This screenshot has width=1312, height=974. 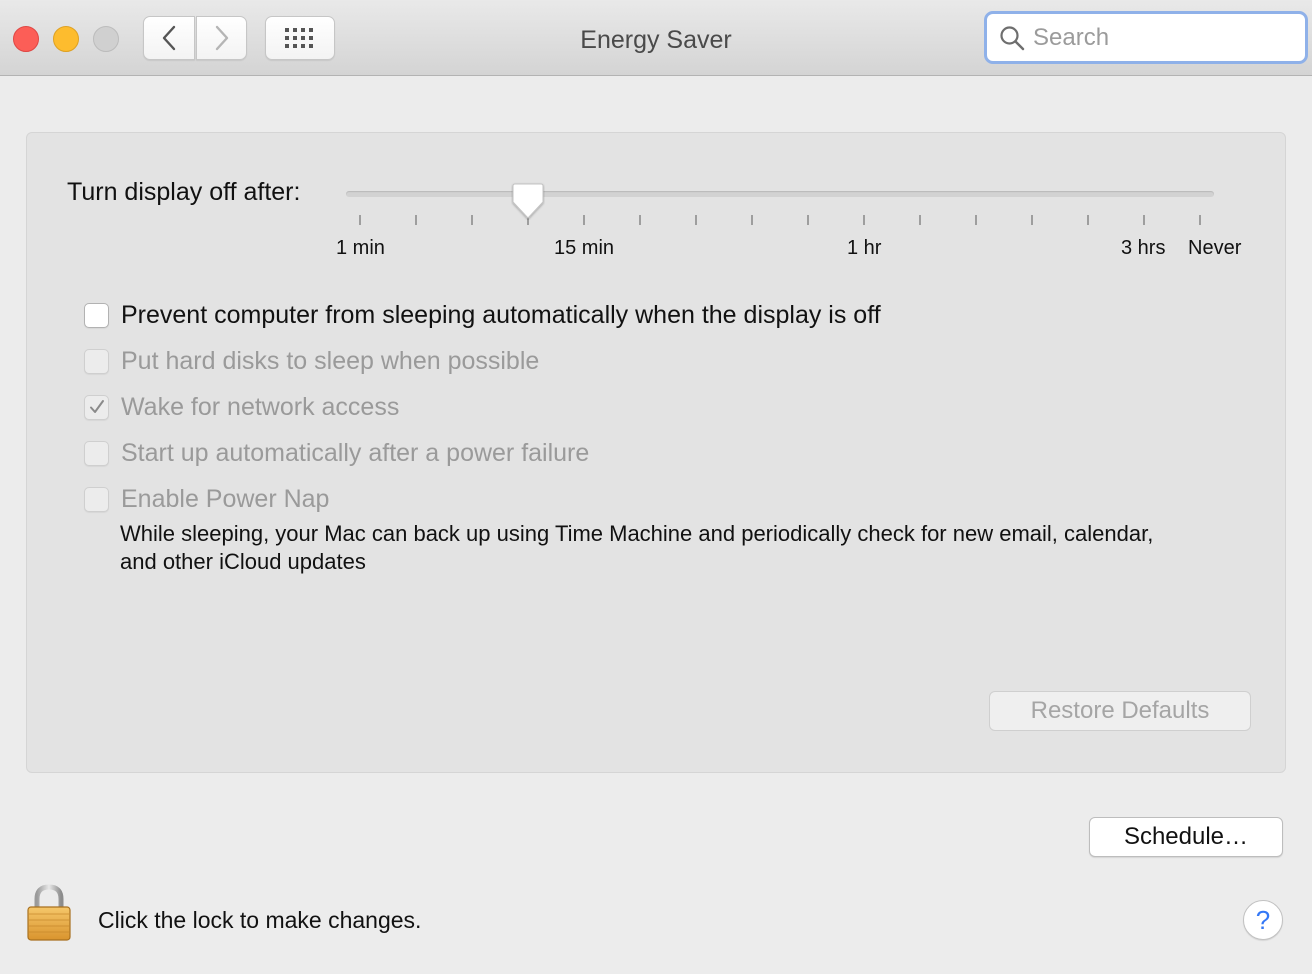 I want to click on option-power-nap: Enable Power Nap, so click(x=206, y=499).